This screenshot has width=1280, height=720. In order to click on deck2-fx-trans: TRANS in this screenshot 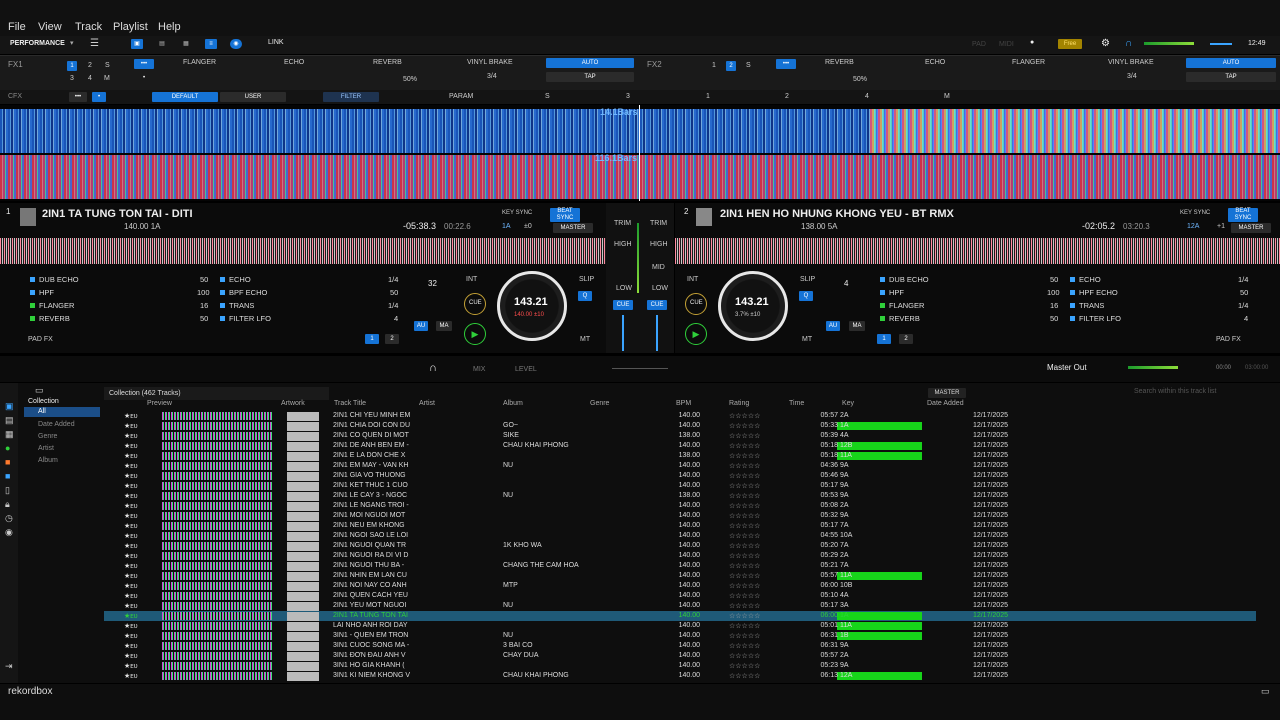, I will do `click(1091, 305)`.